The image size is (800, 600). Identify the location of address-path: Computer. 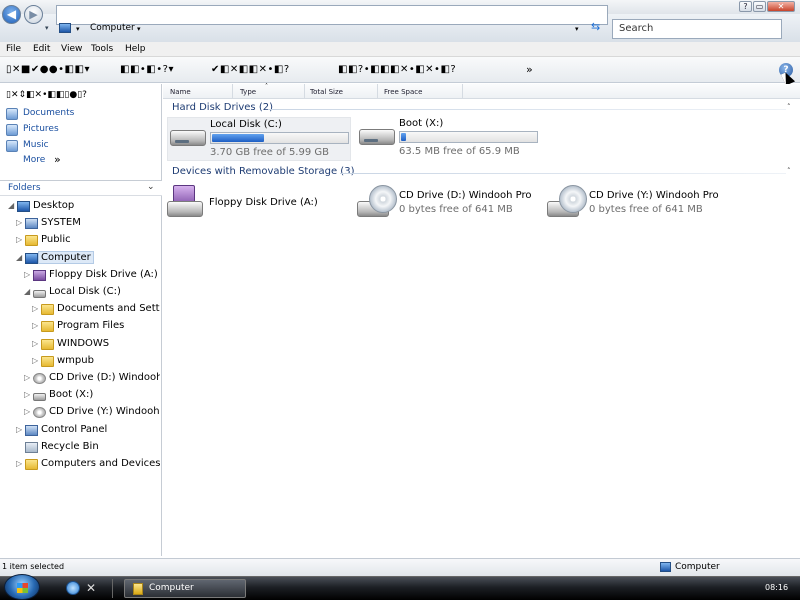
(112, 28).